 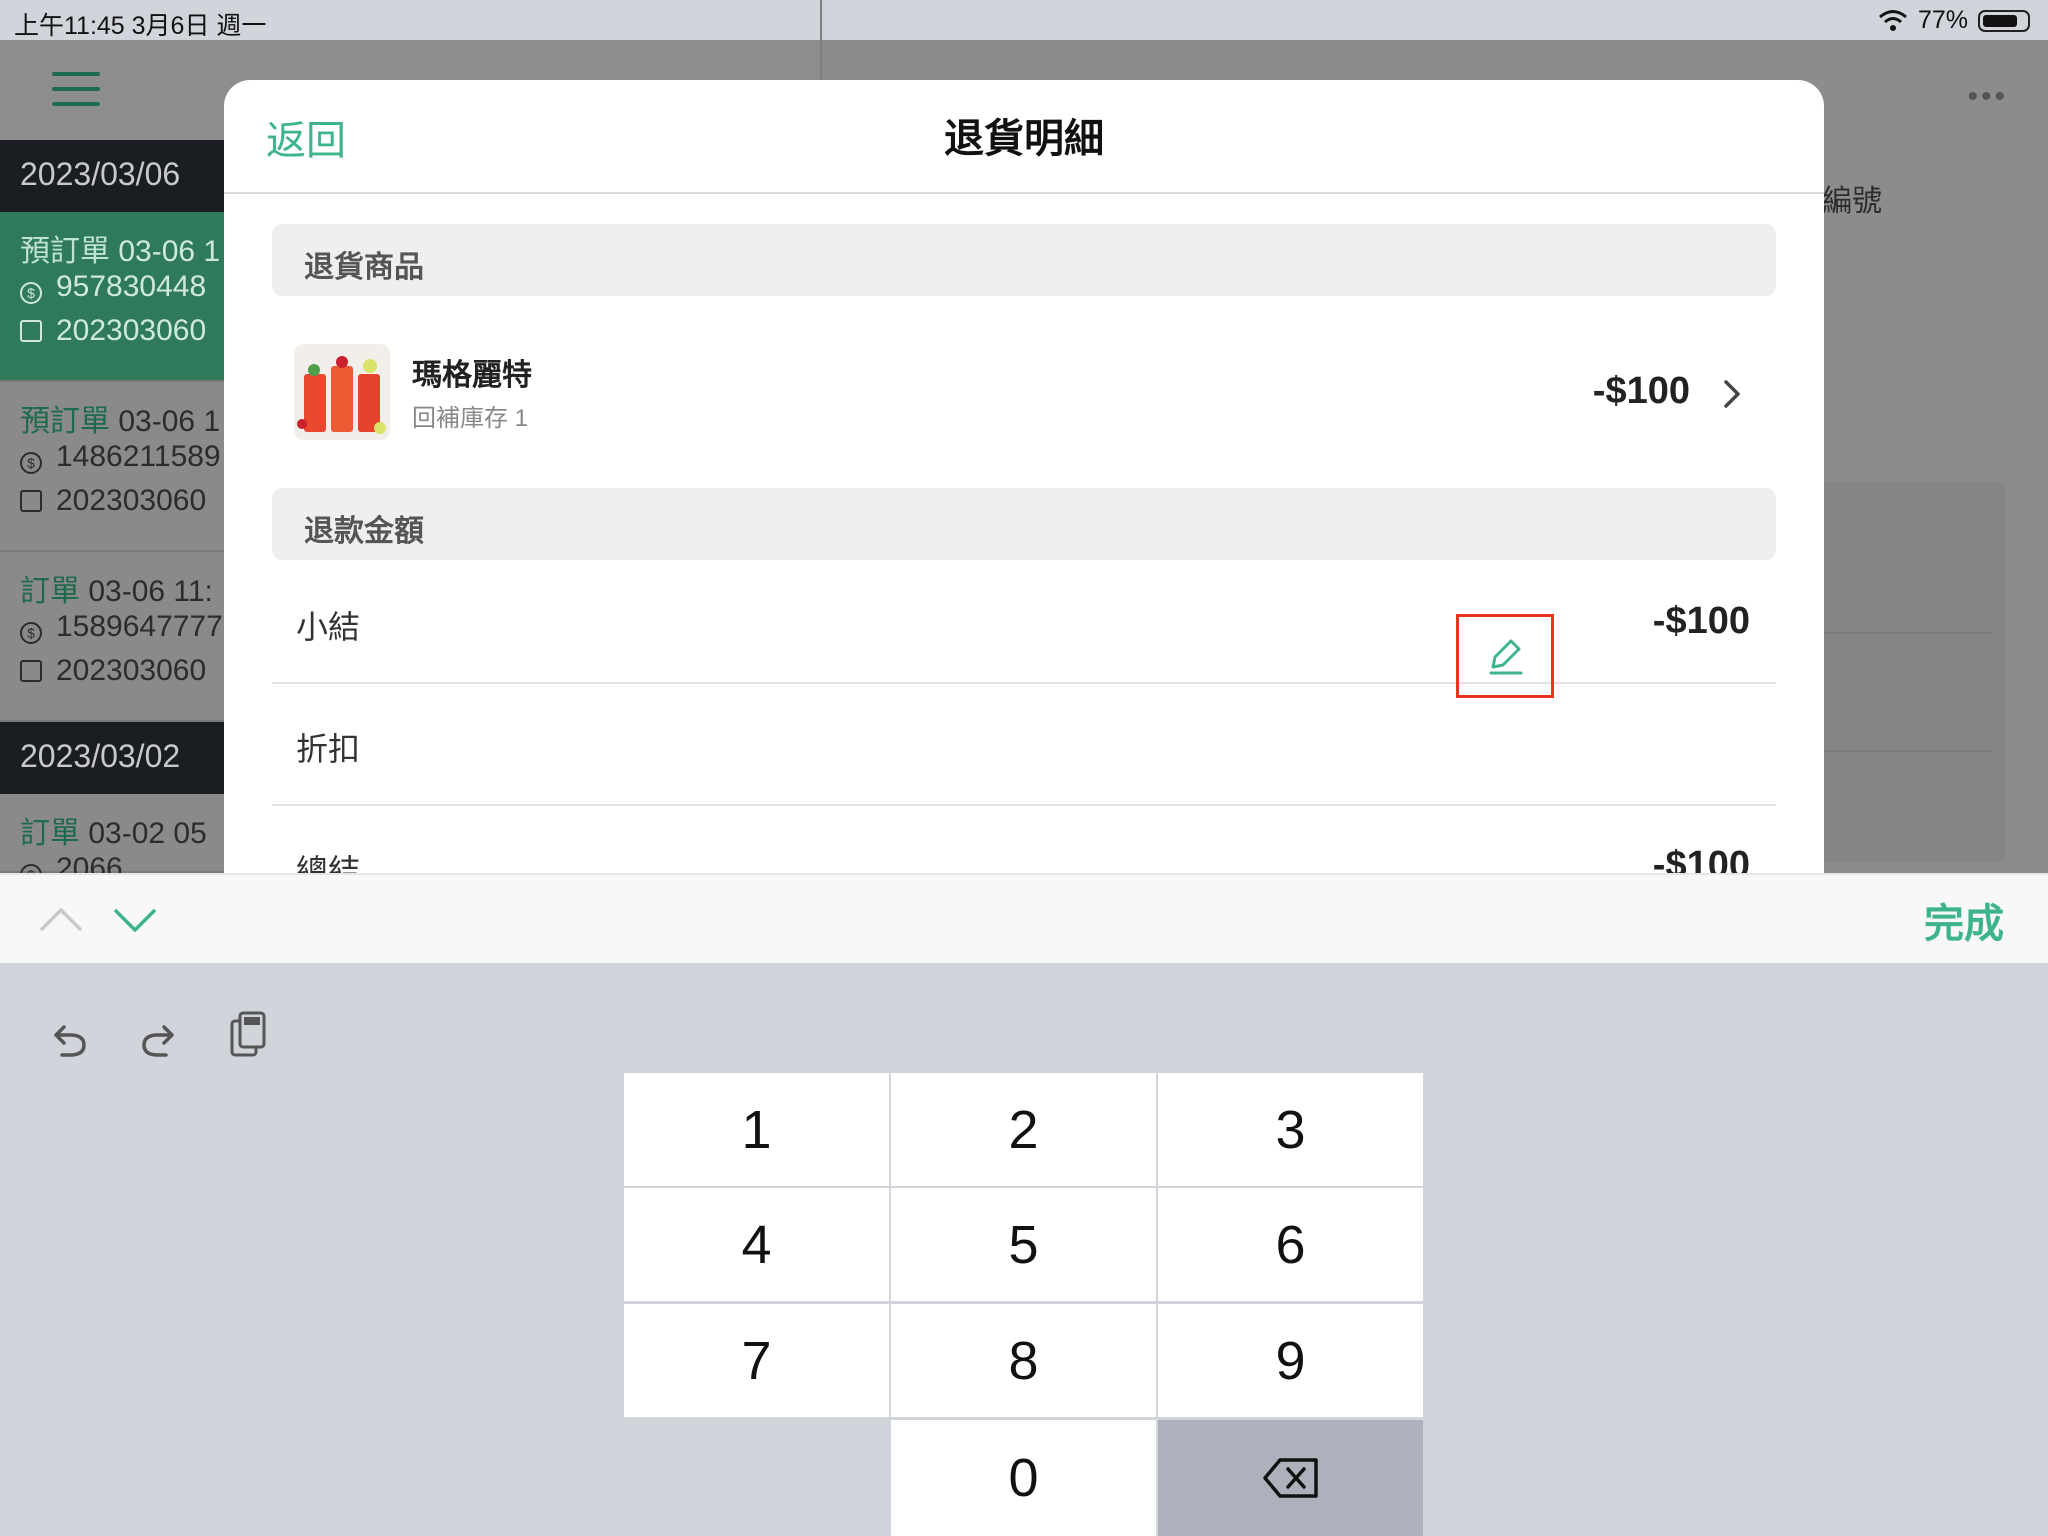 What do you see at coordinates (472, 375) in the screenshot?
I see `product-name: 瑪格麗特` at bounding box center [472, 375].